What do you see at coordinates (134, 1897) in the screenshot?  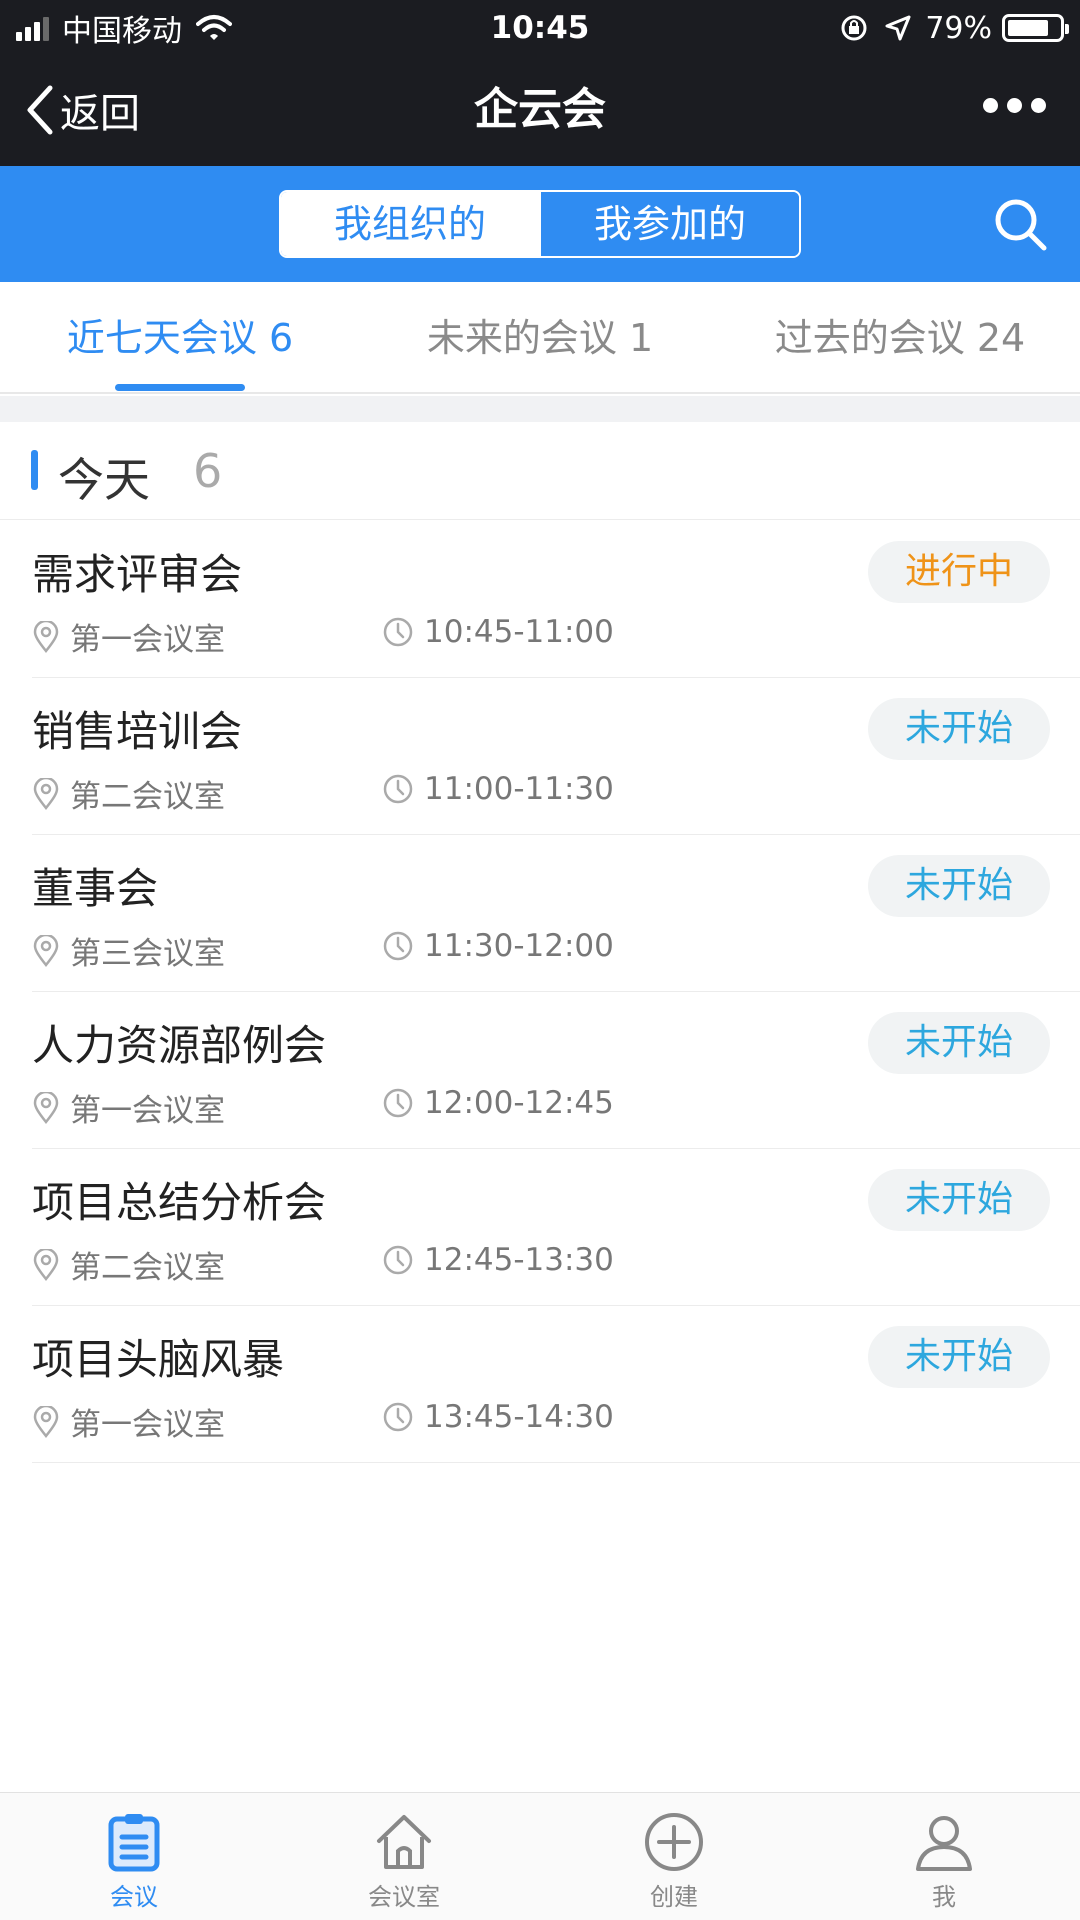 I see `tabbar-label: 会议` at bounding box center [134, 1897].